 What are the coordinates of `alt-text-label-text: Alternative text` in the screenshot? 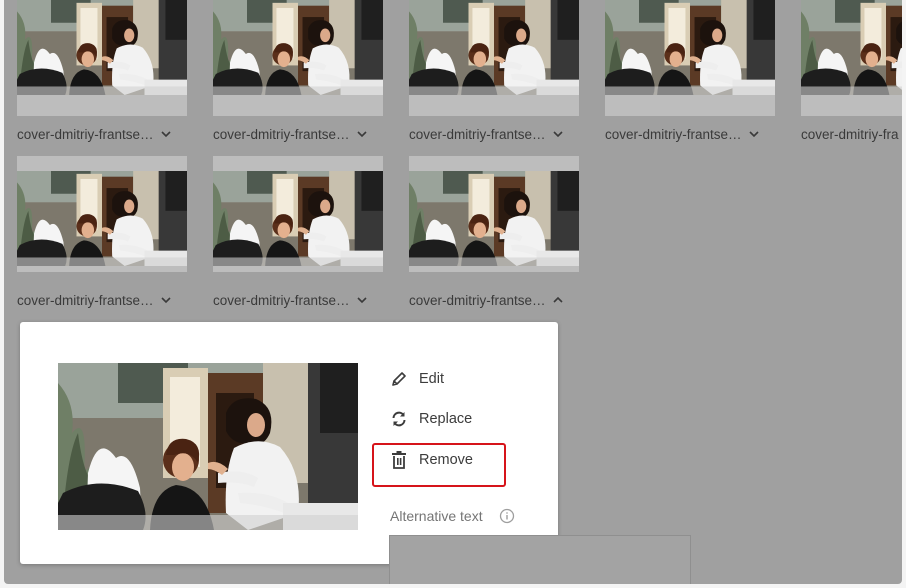 It's located at (436, 516).